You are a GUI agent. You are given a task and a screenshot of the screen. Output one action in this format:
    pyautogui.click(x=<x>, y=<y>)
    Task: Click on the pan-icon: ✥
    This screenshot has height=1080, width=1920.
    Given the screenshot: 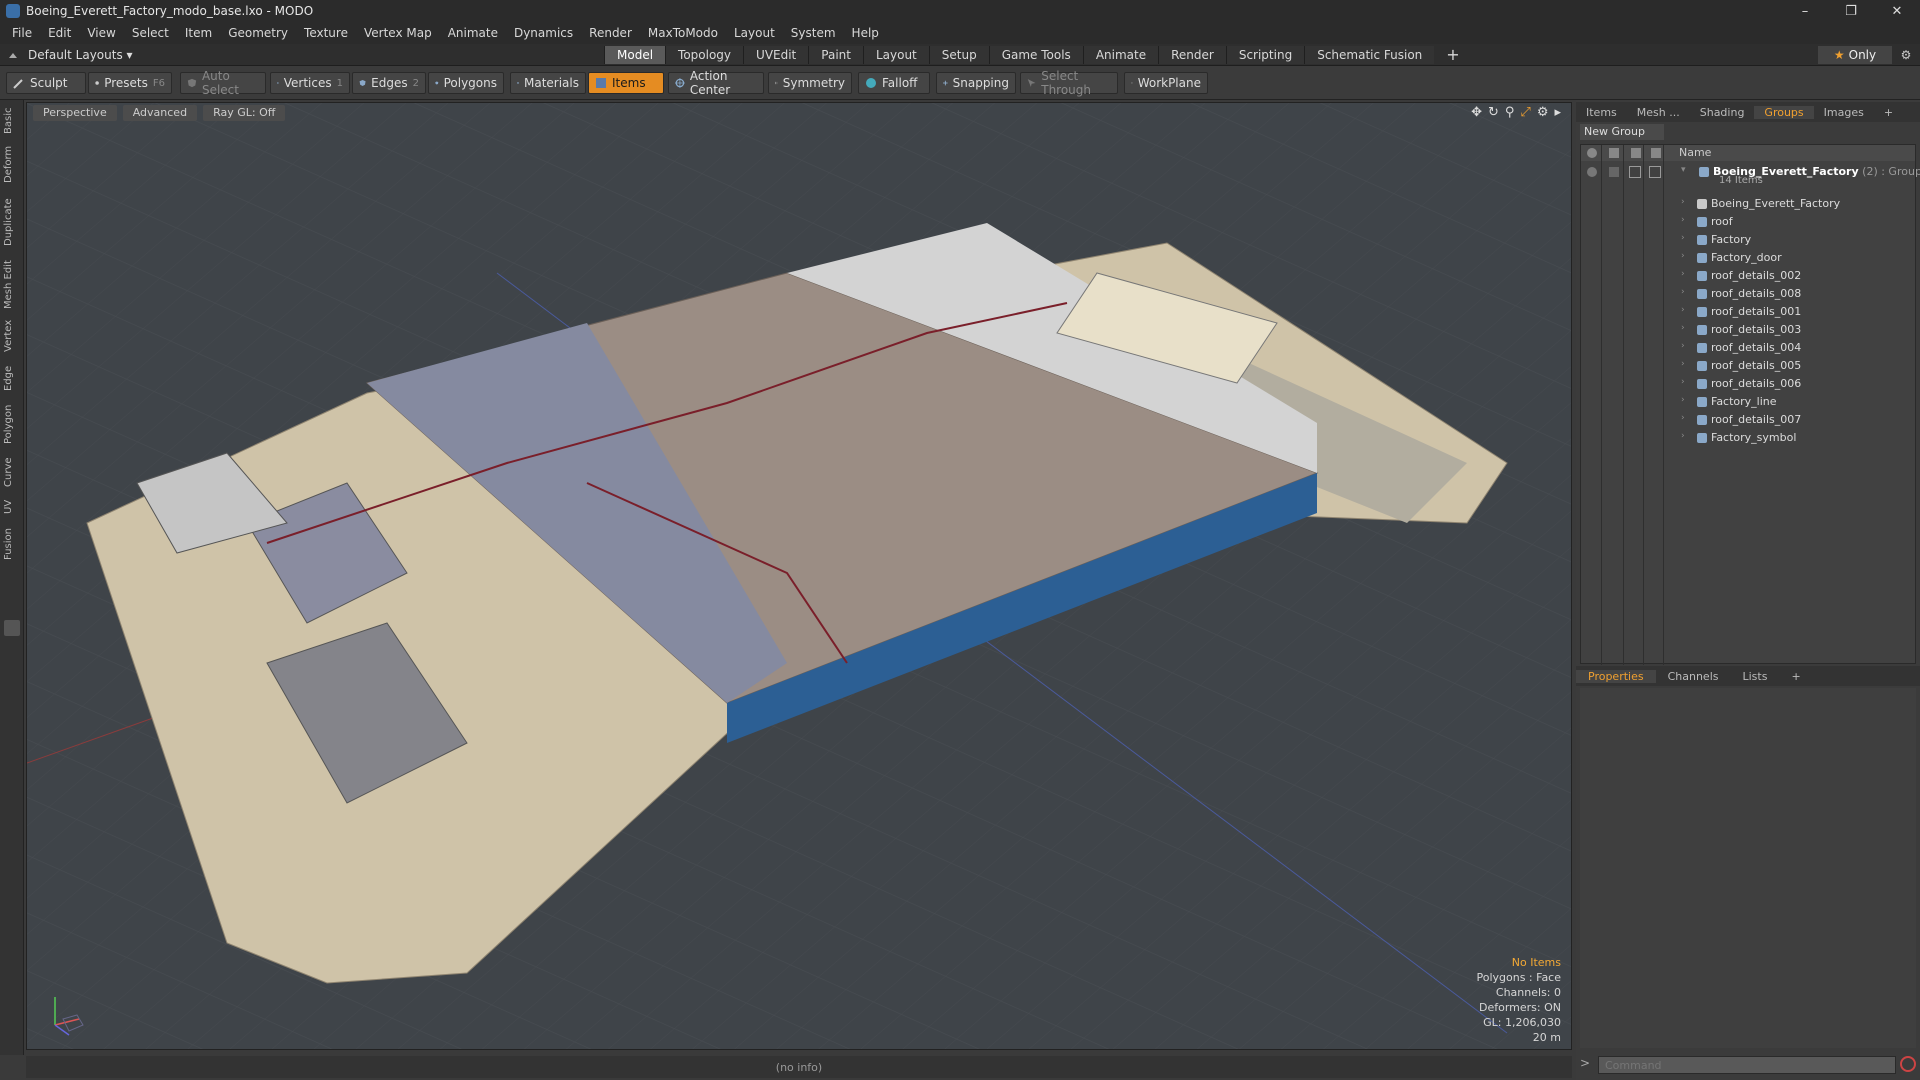 What is the action you would take?
    pyautogui.click(x=1476, y=112)
    